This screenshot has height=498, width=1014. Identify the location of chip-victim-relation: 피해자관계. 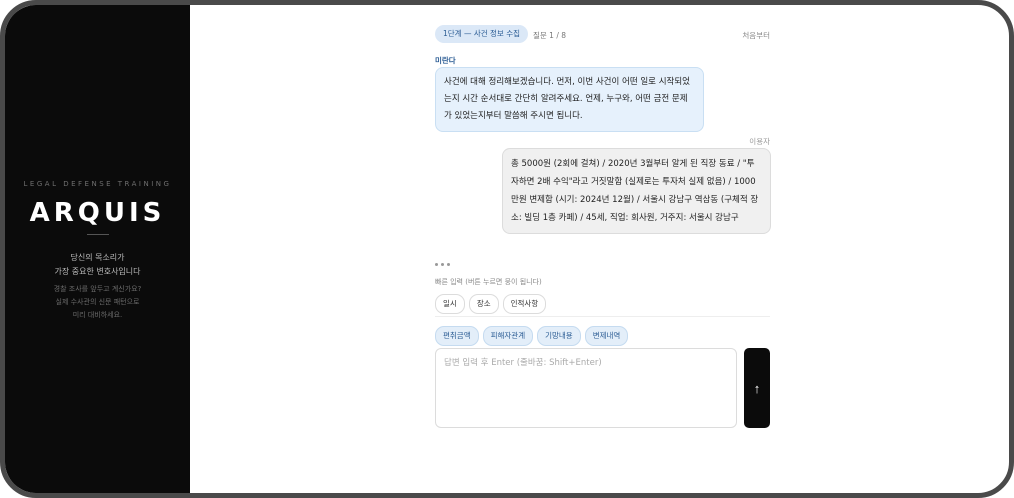
(508, 336).